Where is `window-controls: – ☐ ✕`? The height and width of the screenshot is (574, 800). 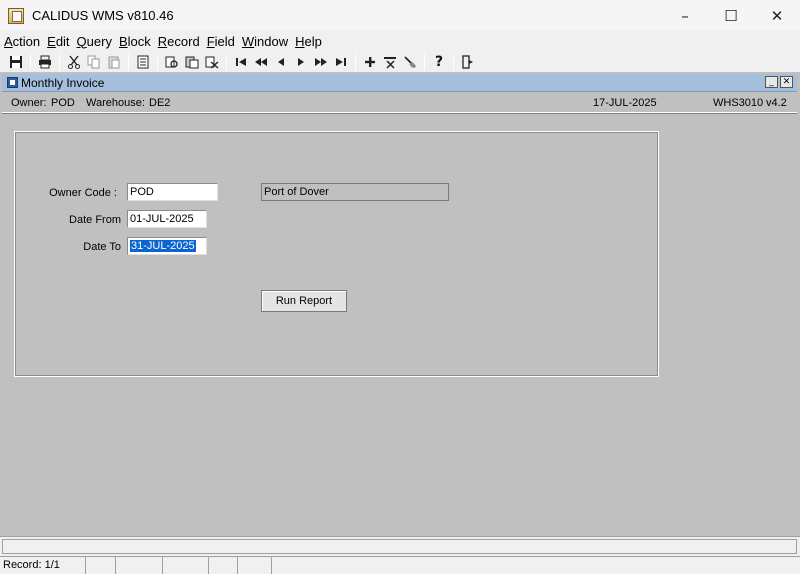
window-controls: – ☐ ✕ is located at coordinates (731, 15).